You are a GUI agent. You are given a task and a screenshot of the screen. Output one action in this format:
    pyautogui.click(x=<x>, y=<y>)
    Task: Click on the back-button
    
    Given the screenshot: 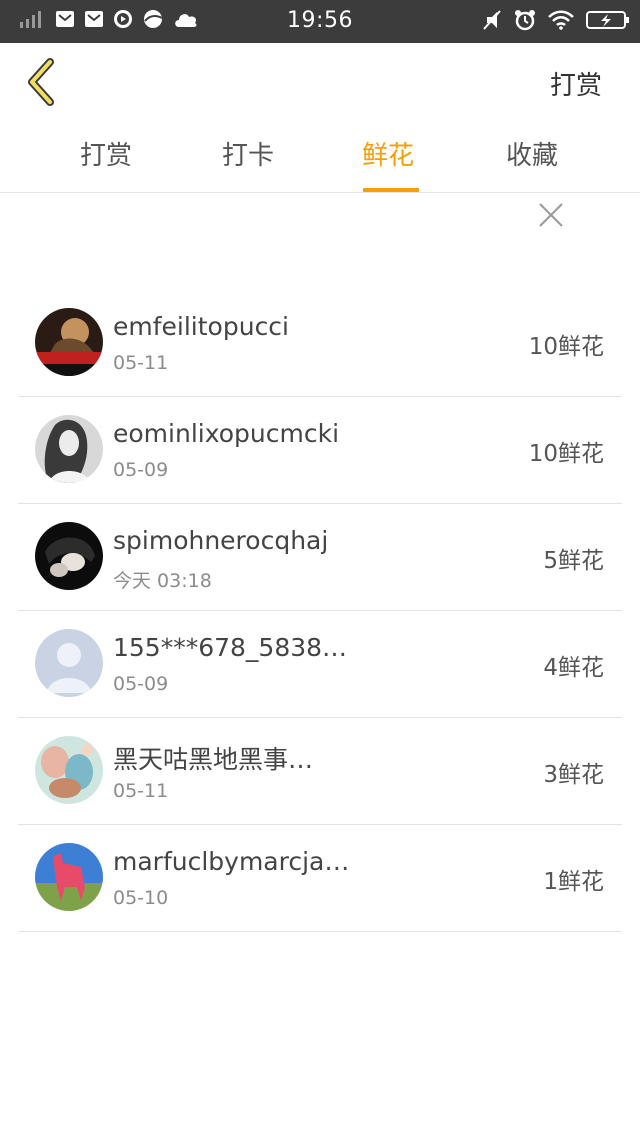 What is the action you would take?
    pyautogui.click(x=42, y=82)
    